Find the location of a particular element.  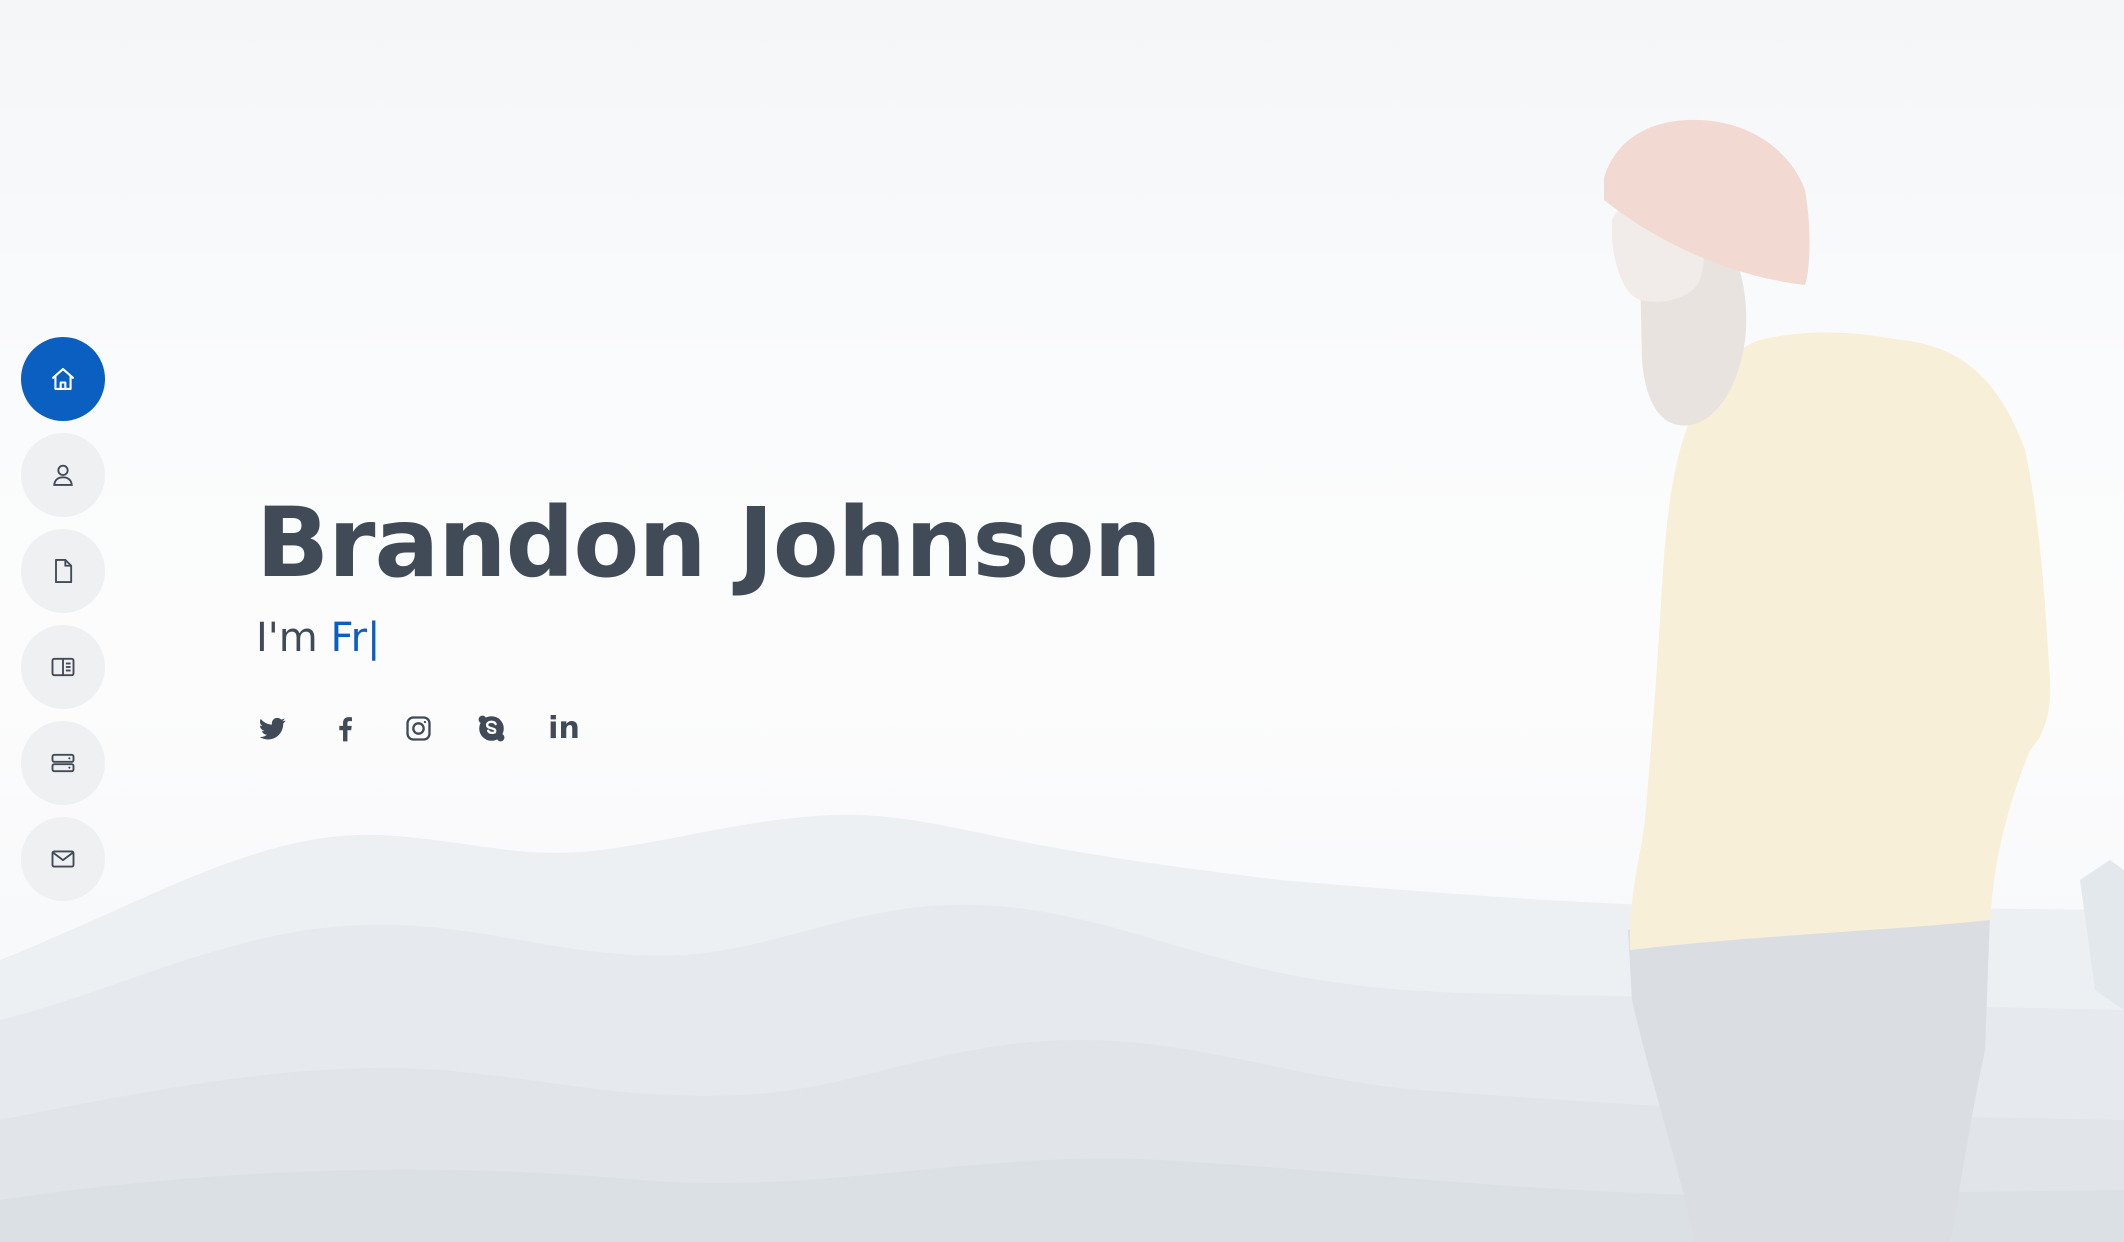

skype-link is located at coordinates (491, 728).